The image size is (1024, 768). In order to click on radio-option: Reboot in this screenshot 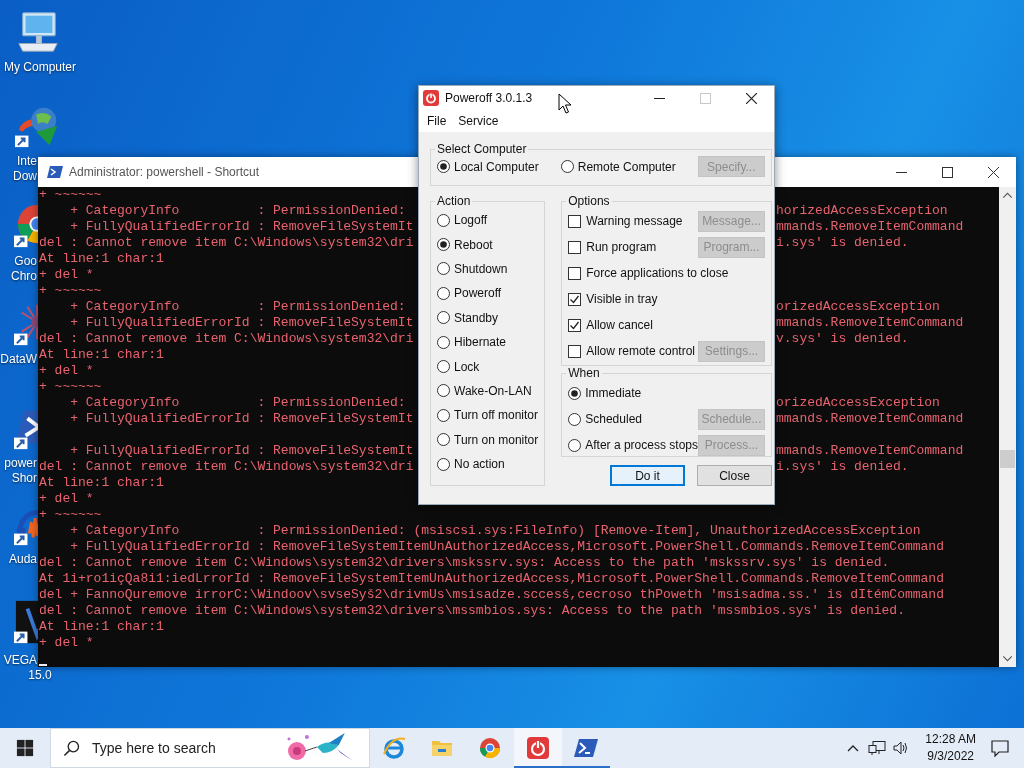, I will do `click(488, 244)`.